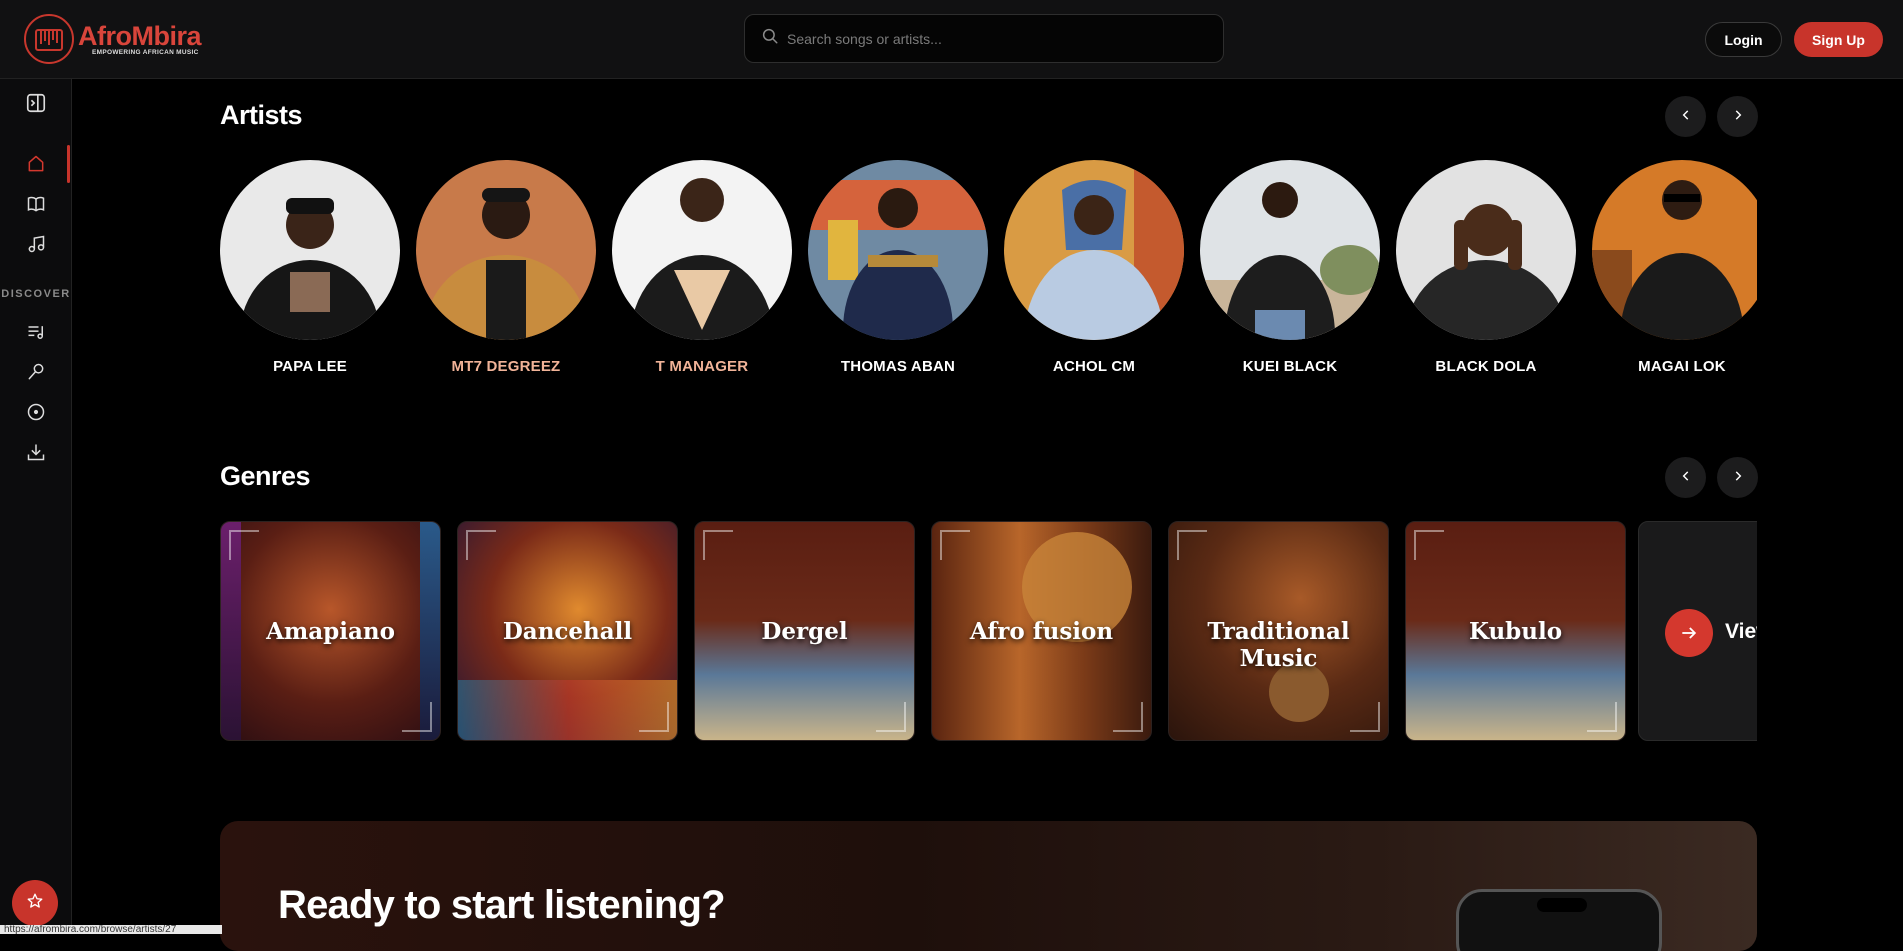 Image resolution: width=1903 pixels, height=951 pixels. Describe the element at coordinates (702, 366) in the screenshot. I see `artist-name: T MANAGER` at that location.